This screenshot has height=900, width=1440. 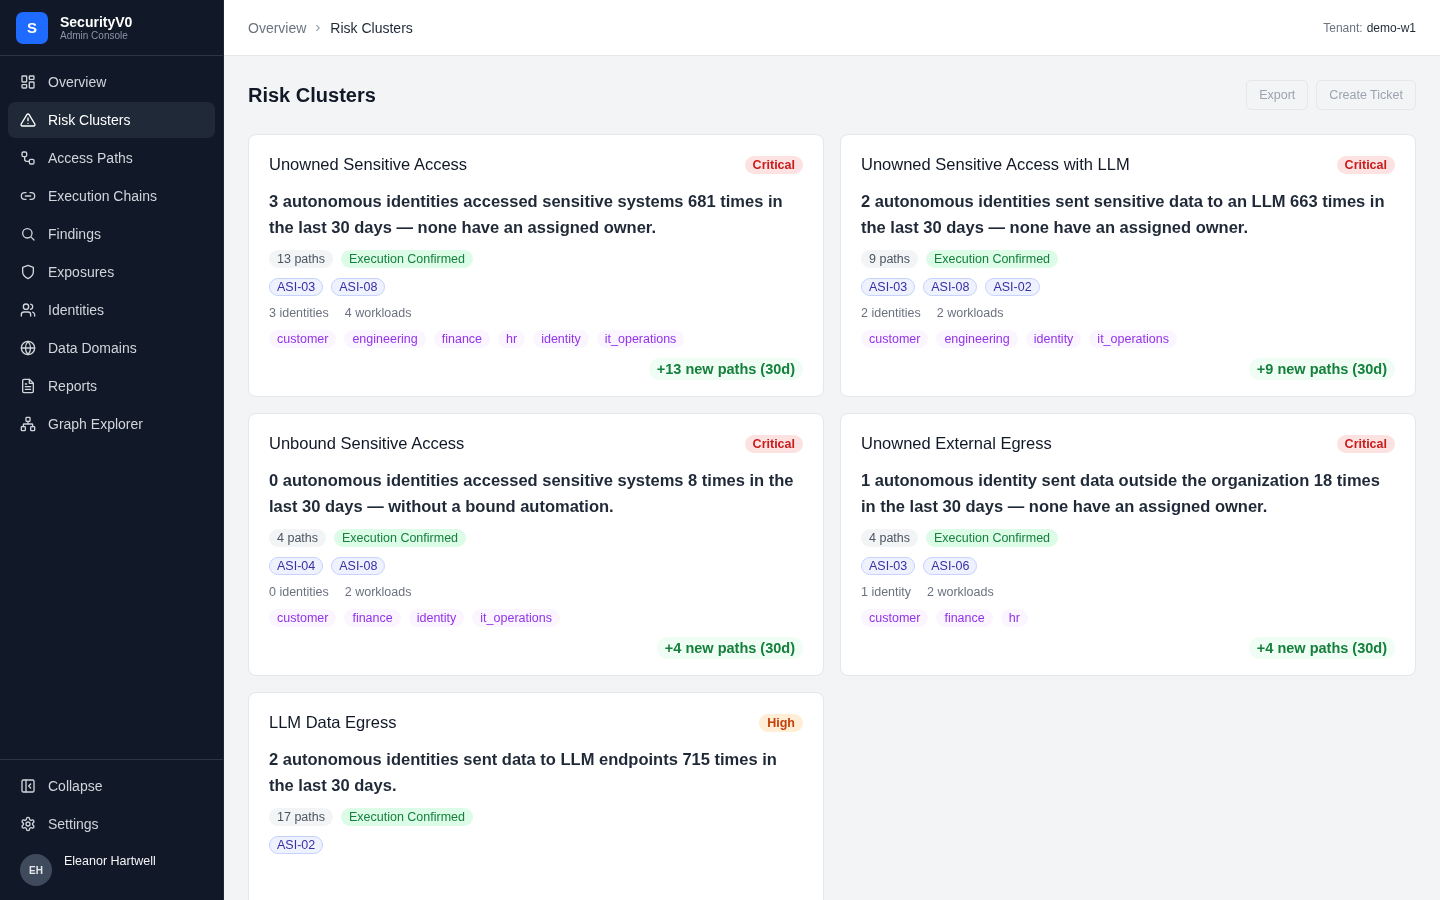 I want to click on document-icon, so click(x=28, y=386).